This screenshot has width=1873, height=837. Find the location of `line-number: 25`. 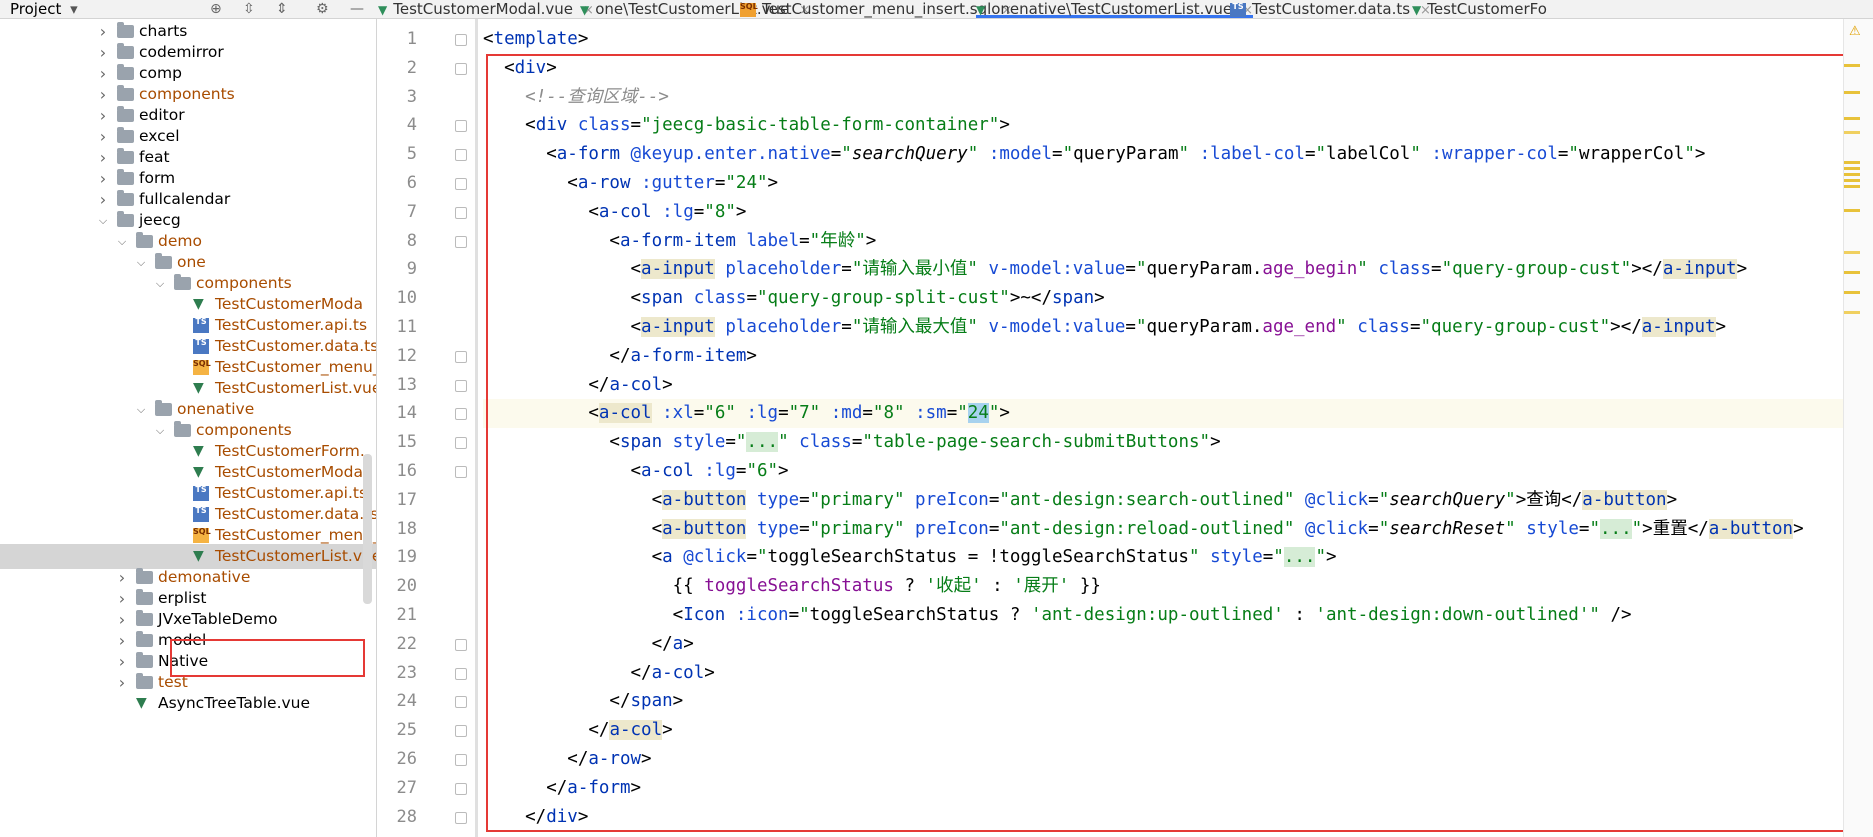

line-number: 25 is located at coordinates (406, 730).